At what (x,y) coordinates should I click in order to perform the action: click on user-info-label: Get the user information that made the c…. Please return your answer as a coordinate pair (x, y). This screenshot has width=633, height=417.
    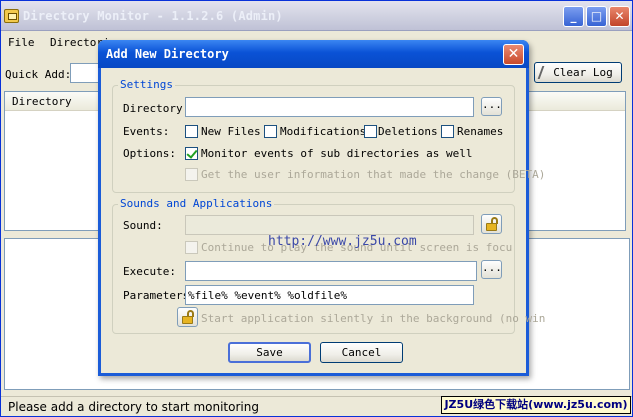
    Looking at the image, I should click on (373, 174).